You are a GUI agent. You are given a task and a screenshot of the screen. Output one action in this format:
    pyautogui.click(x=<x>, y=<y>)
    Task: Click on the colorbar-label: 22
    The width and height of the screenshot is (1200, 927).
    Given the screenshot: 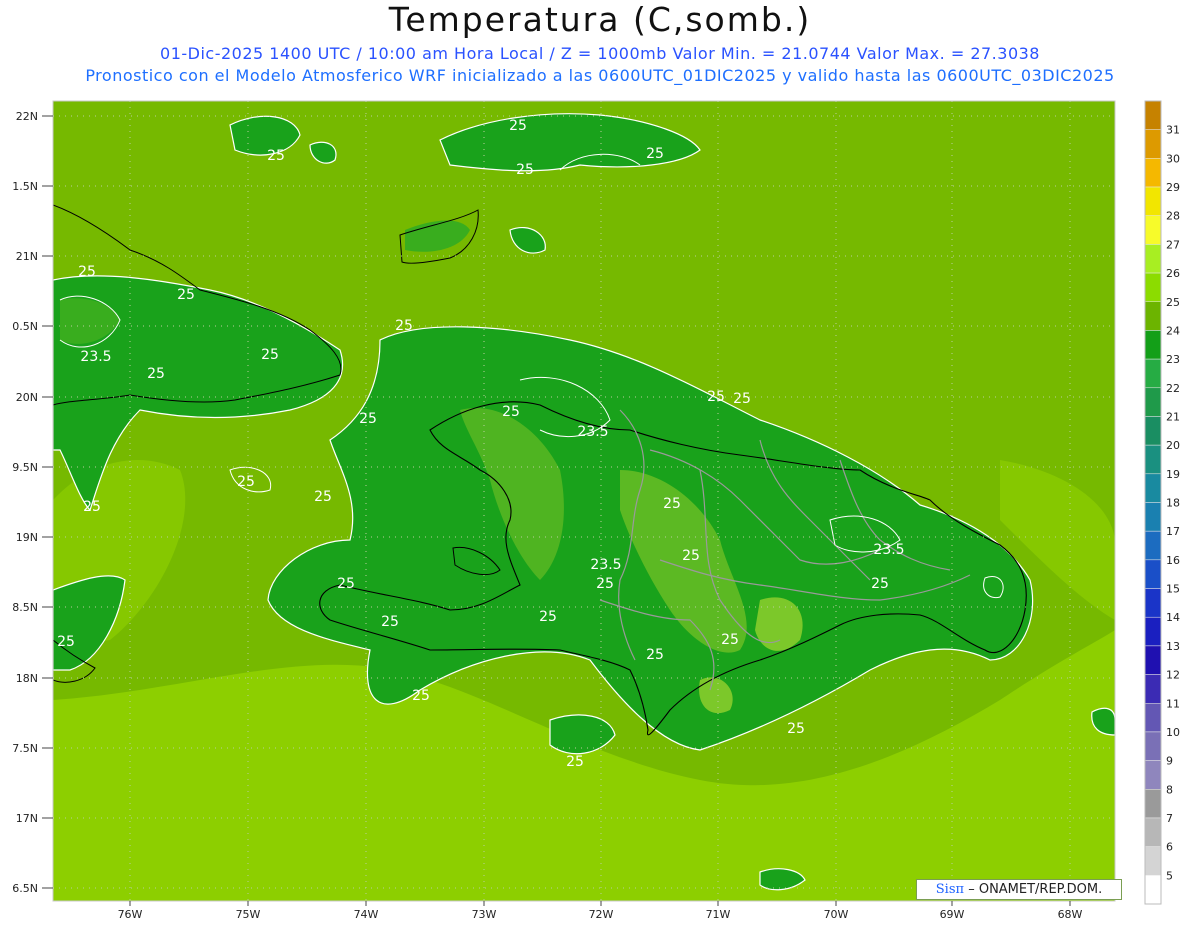 What is the action you would take?
    pyautogui.click(x=1173, y=388)
    